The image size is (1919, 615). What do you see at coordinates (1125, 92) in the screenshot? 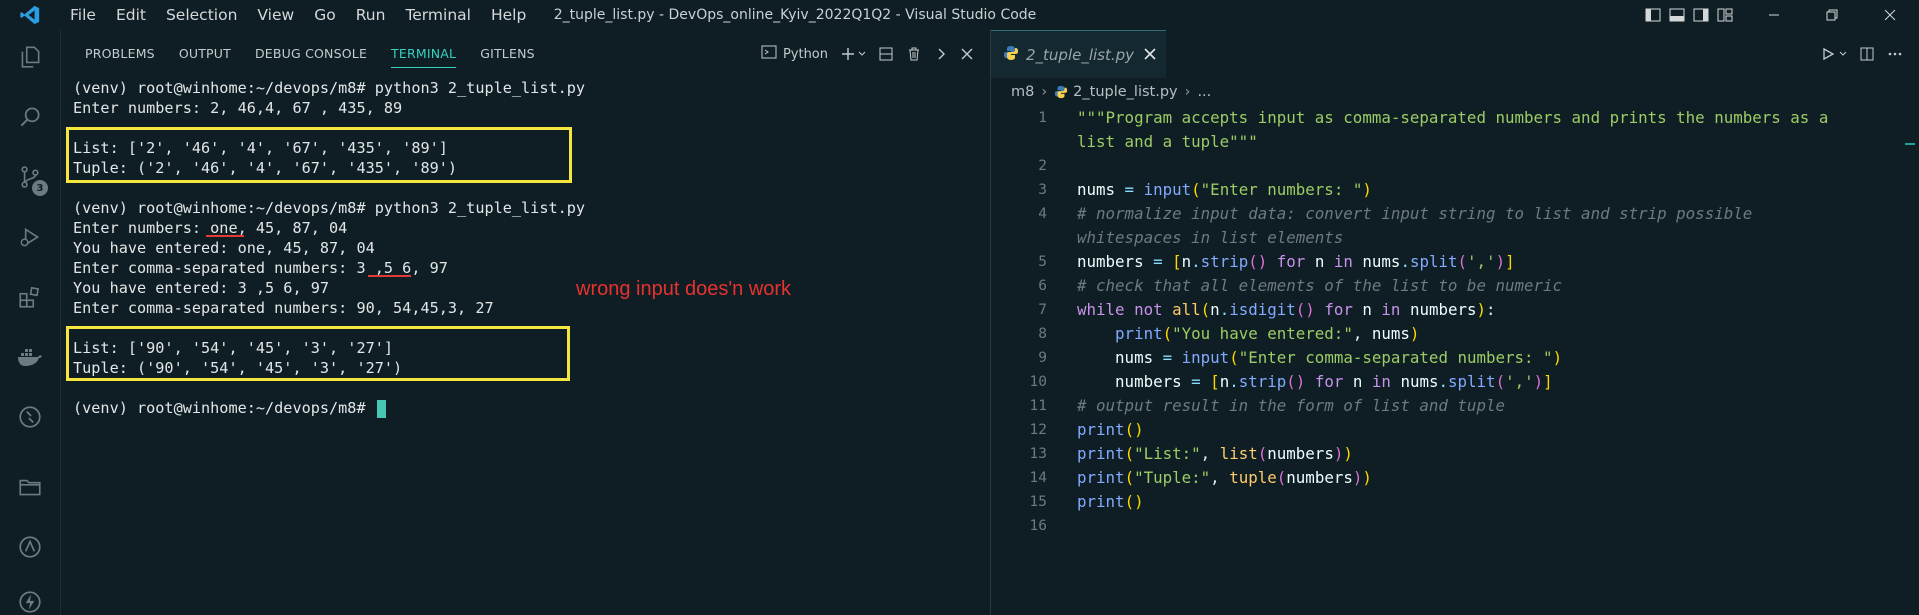
I see `breadcrumb-file: 2_tuple_list.py` at bounding box center [1125, 92].